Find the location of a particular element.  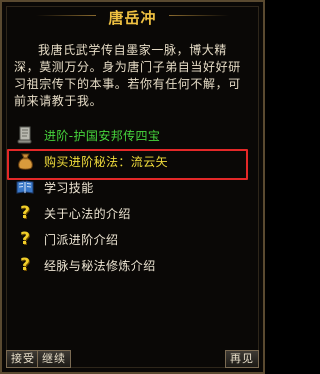

book-icon is located at coordinates (25, 187).